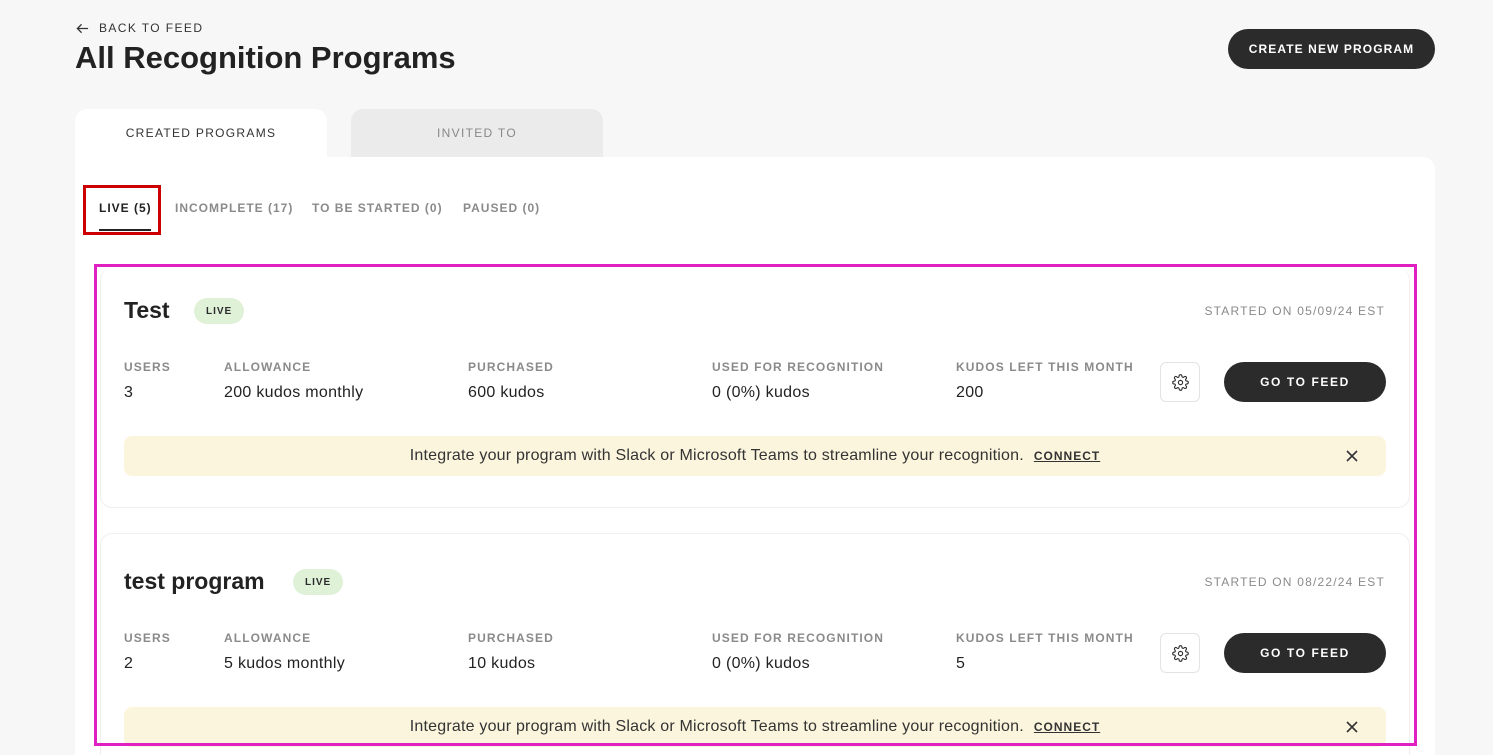  Describe the element at coordinates (1331, 49) in the screenshot. I see `create-new-program-button: CREATE NEW PROGRAM` at that location.